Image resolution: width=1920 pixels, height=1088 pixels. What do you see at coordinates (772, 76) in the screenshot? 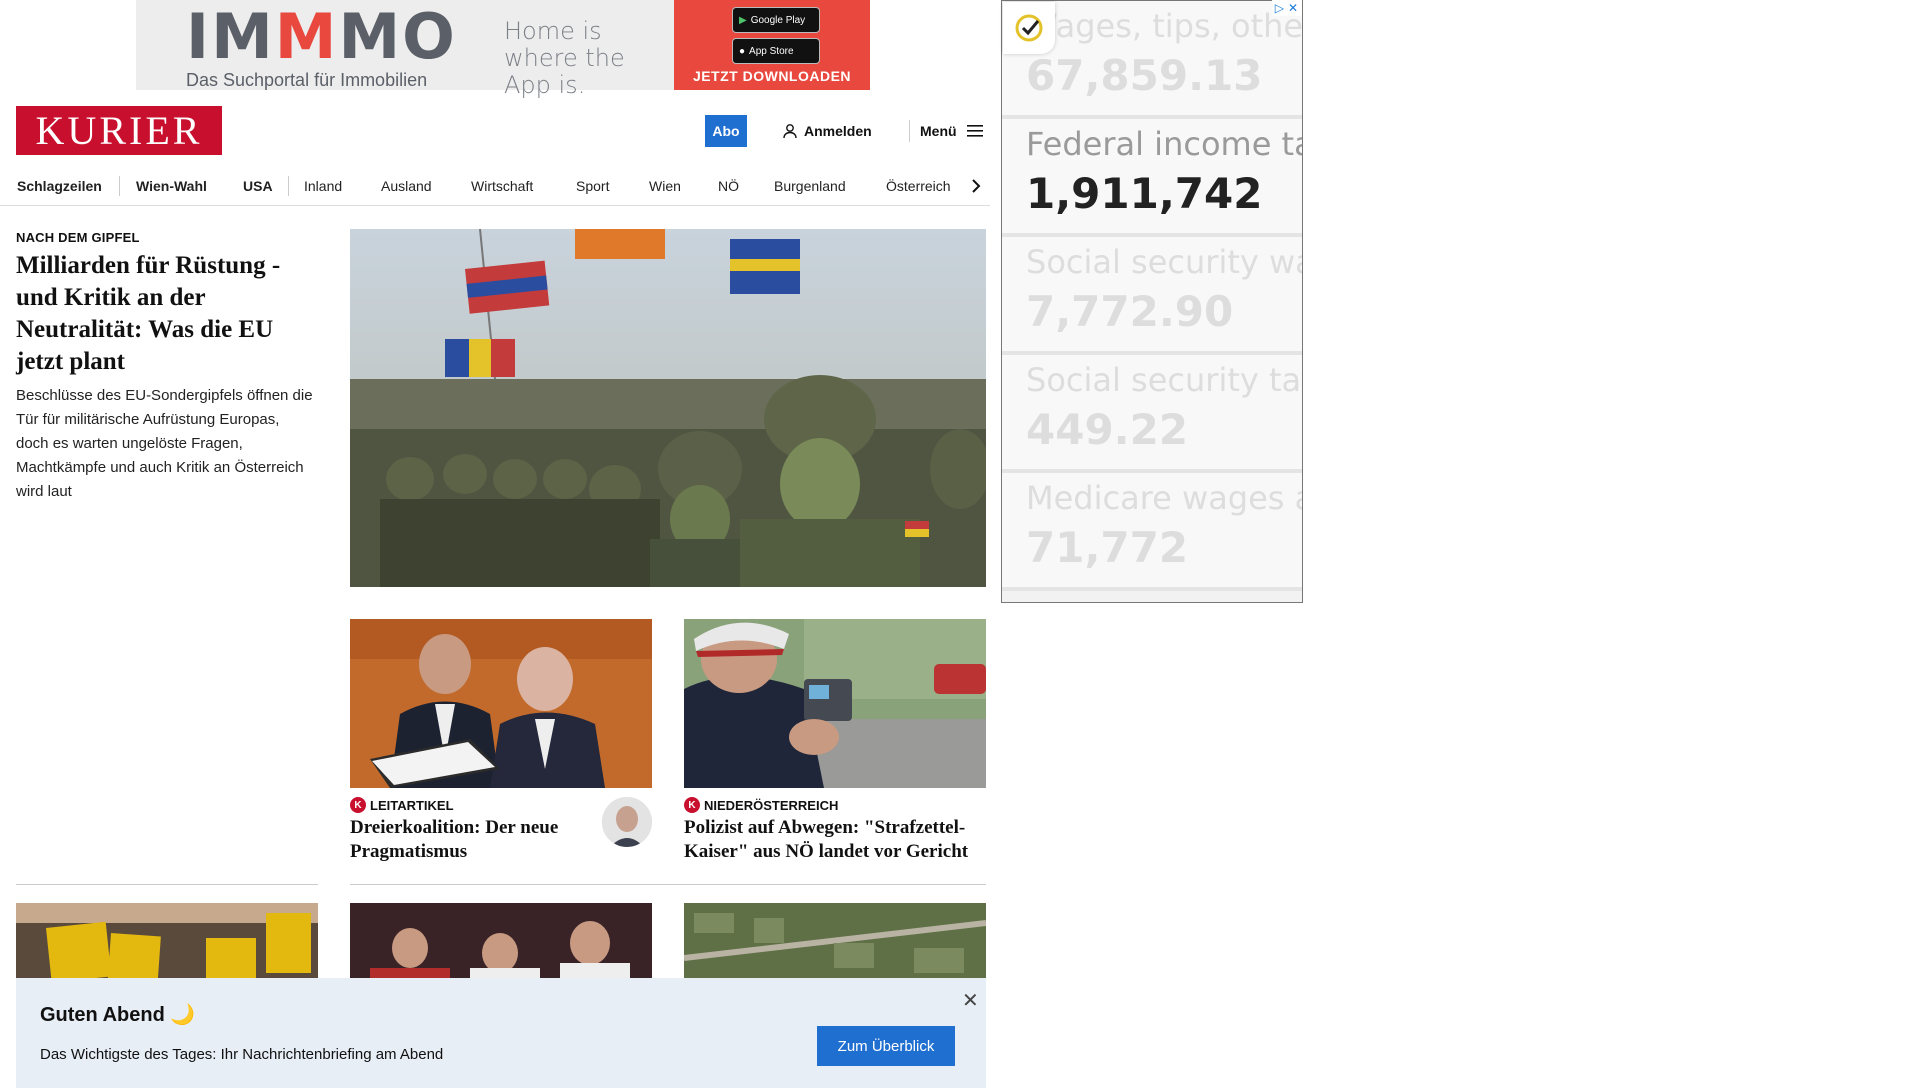
I see `banner-cta-text: JETZT DOWNLOADEN` at bounding box center [772, 76].